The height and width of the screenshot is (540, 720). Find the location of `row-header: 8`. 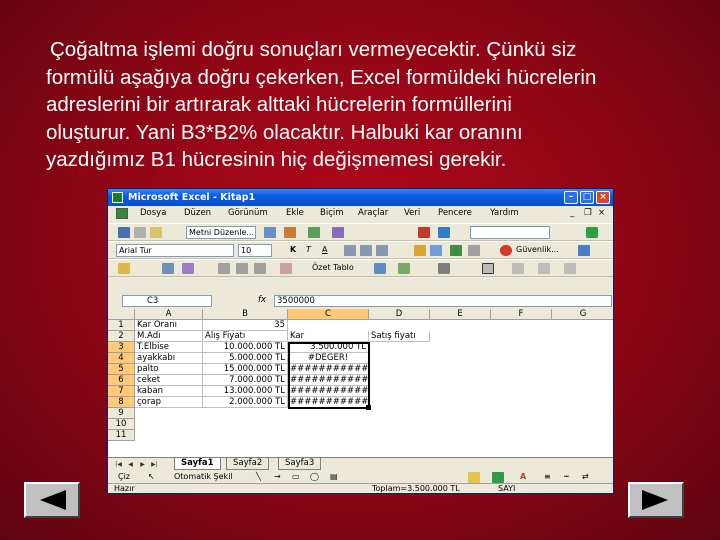

row-header: 8 is located at coordinates (121, 402).